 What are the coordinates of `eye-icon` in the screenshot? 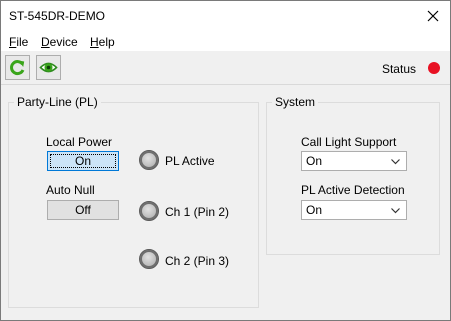 It's located at (48, 67).